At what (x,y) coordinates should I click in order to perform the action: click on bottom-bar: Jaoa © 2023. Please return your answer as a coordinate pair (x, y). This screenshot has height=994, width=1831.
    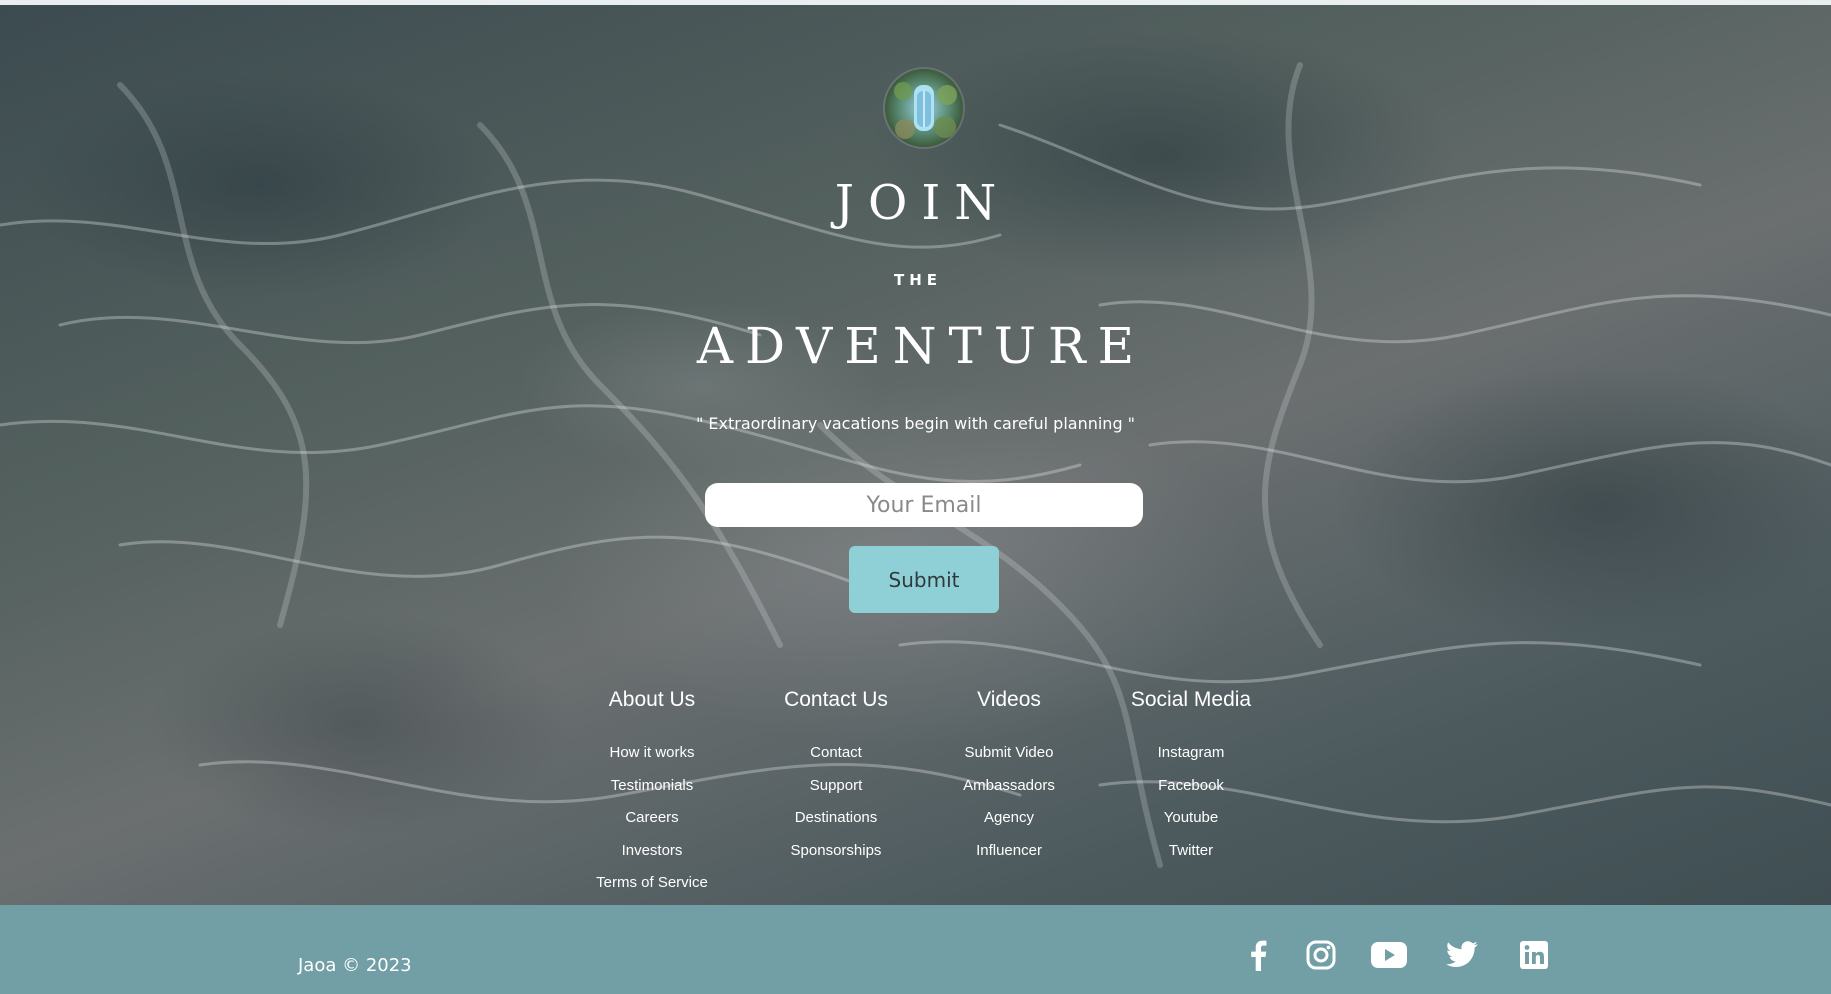
    Looking at the image, I should click on (915, 949).